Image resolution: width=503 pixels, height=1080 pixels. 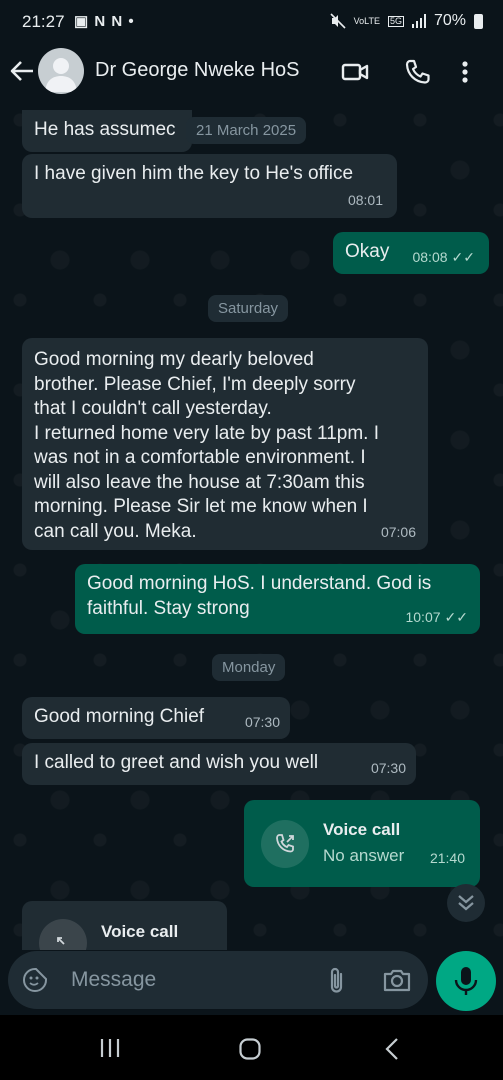 I want to click on voice-message-button, so click(x=466, y=981).